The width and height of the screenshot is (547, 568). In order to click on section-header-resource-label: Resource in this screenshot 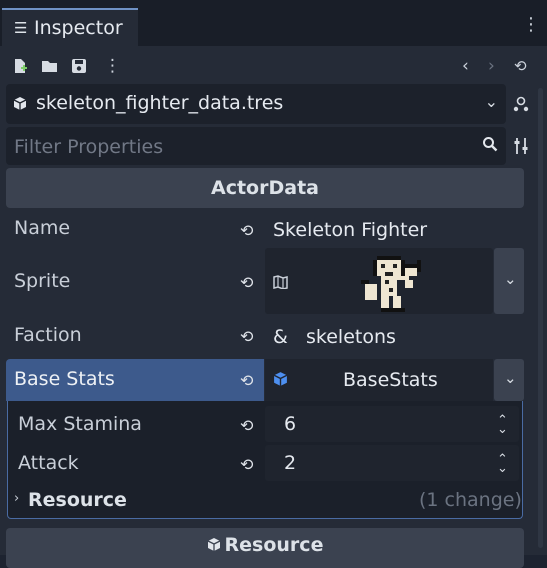, I will do `click(274, 545)`.